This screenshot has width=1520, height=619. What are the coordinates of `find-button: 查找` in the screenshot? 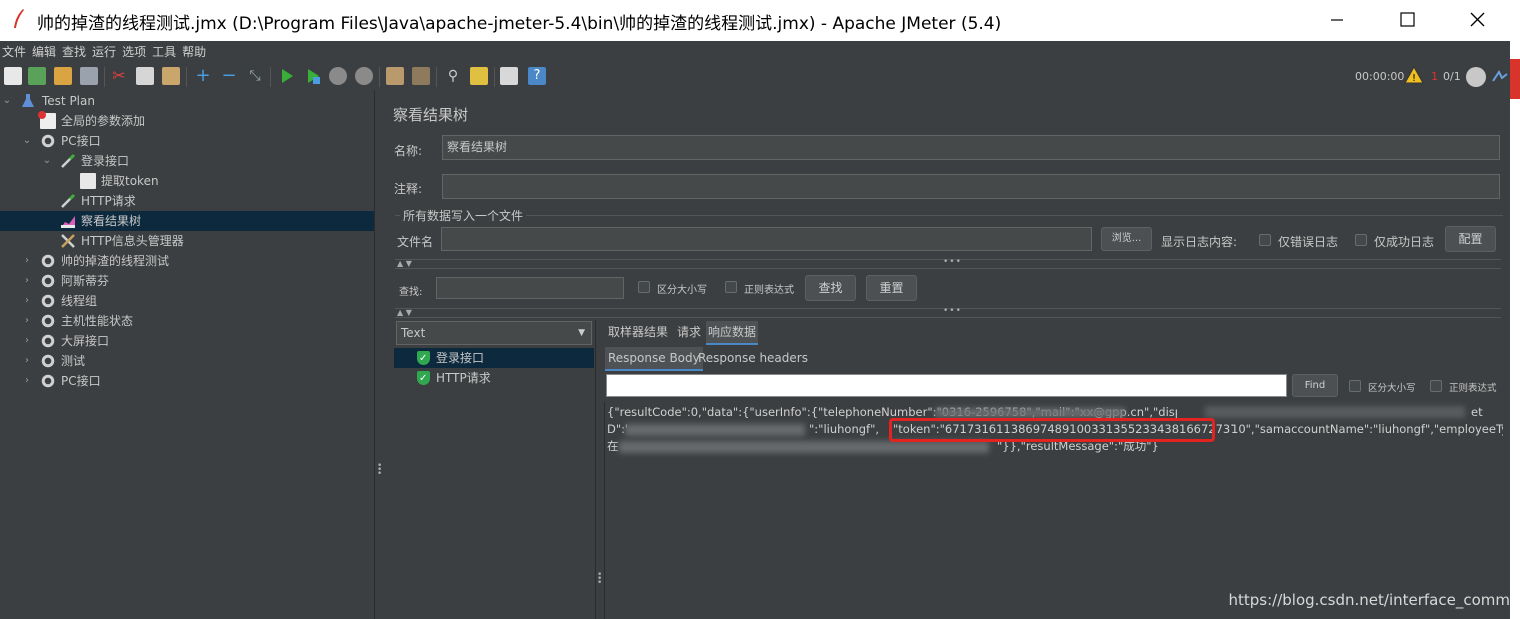 It's located at (830, 288).